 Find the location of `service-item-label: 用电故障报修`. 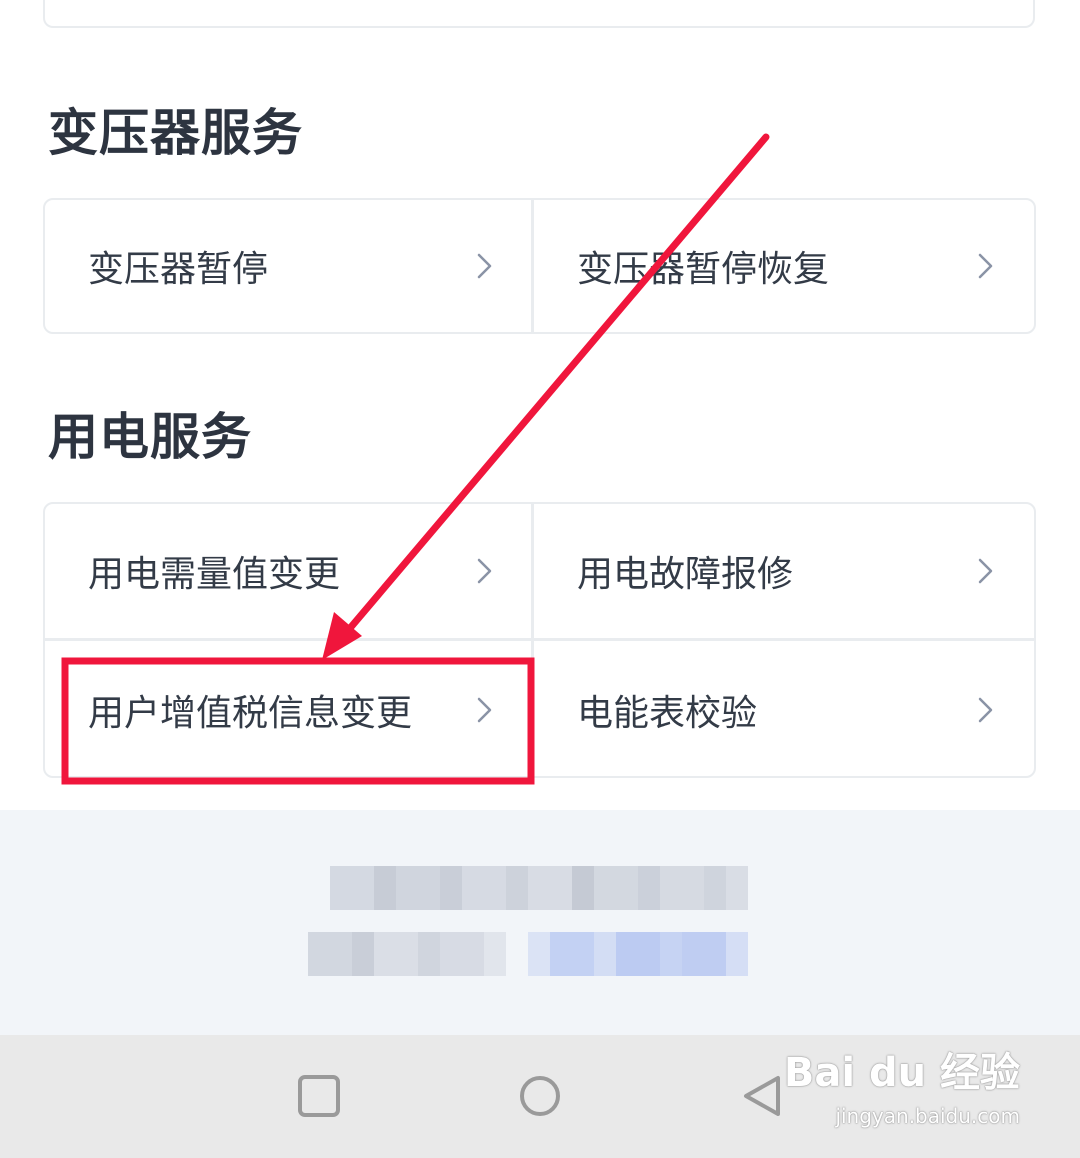

service-item-label: 用电故障报修 is located at coordinates (685, 574).